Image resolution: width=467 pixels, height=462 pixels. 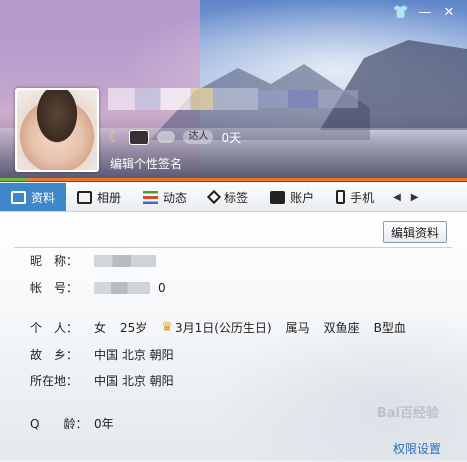 I want to click on status-row: ☾ 达人 0天, so click(x=174, y=137).